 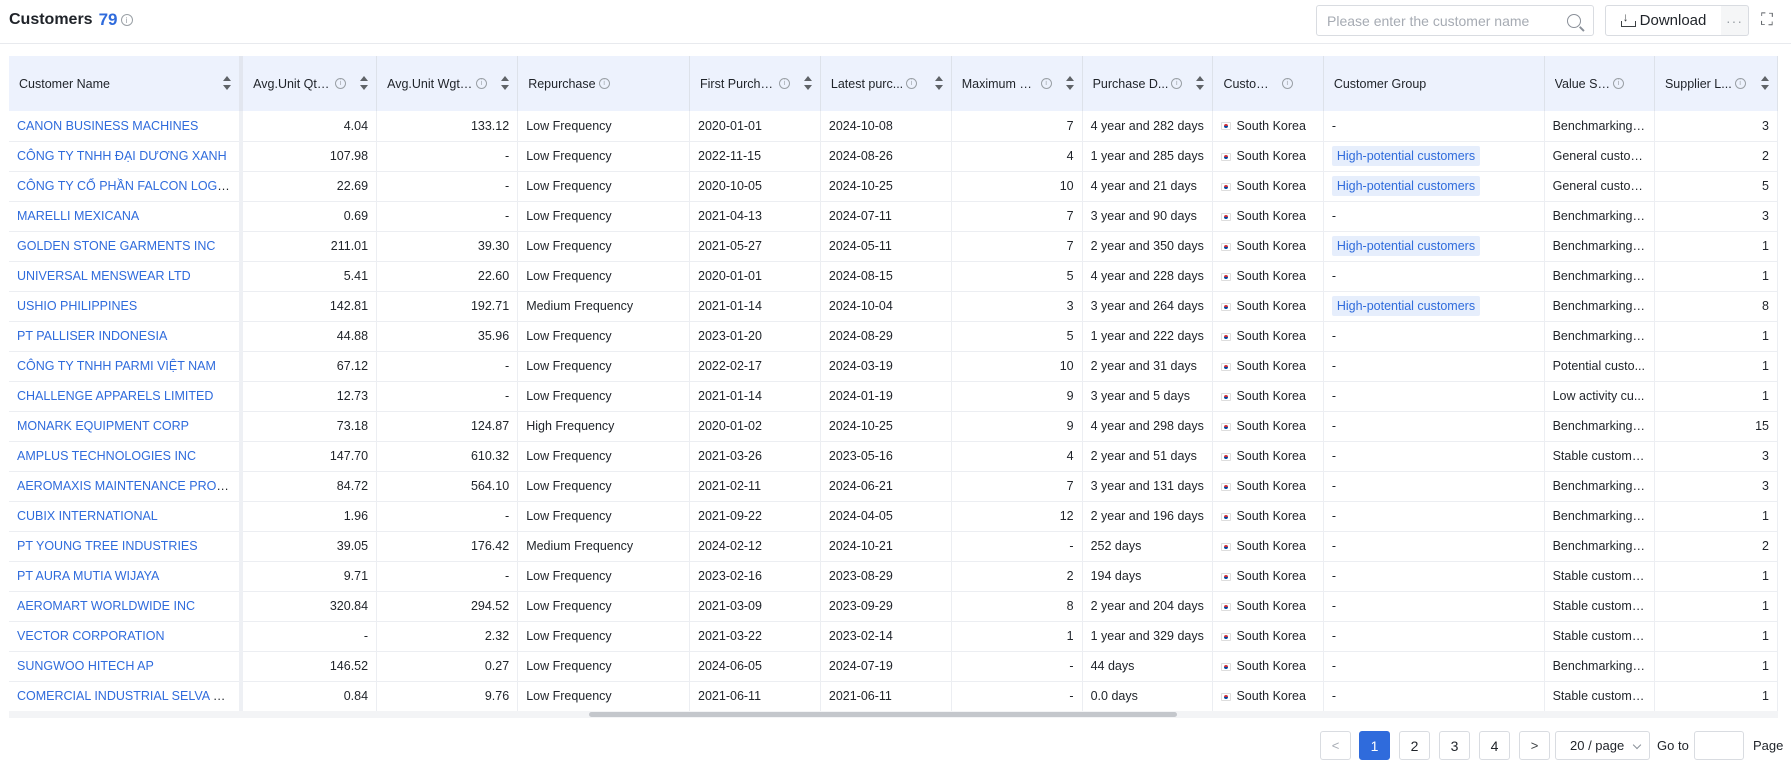 I want to click on customer-name-link: PT AURA MUTIA WIJAYA, so click(x=88, y=576).